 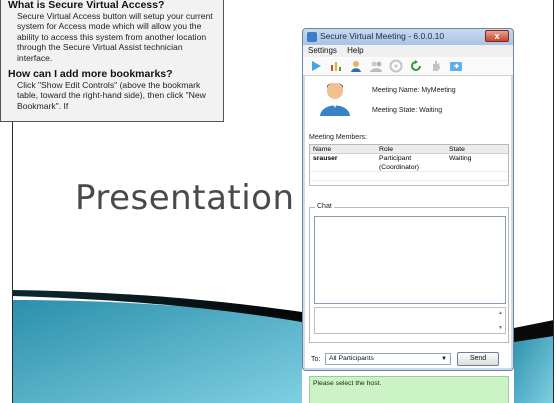 What do you see at coordinates (478, 359) in the screenshot?
I see `send-button: Send` at bounding box center [478, 359].